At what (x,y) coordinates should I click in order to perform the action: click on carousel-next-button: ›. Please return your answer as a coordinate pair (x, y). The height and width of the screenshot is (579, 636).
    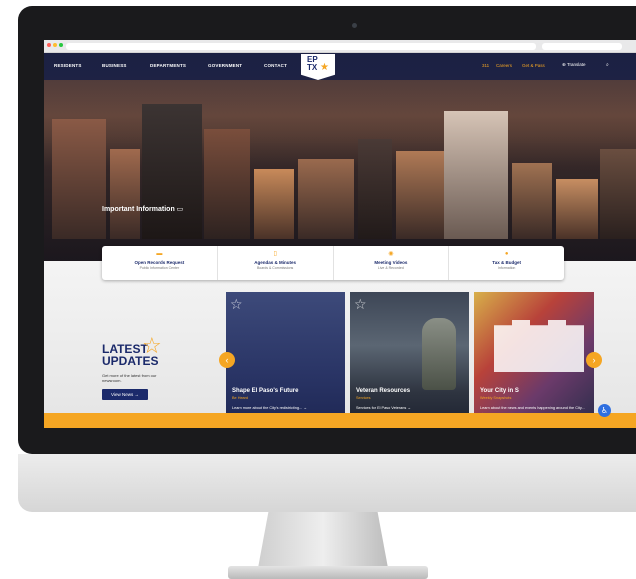
    Looking at the image, I should click on (594, 360).